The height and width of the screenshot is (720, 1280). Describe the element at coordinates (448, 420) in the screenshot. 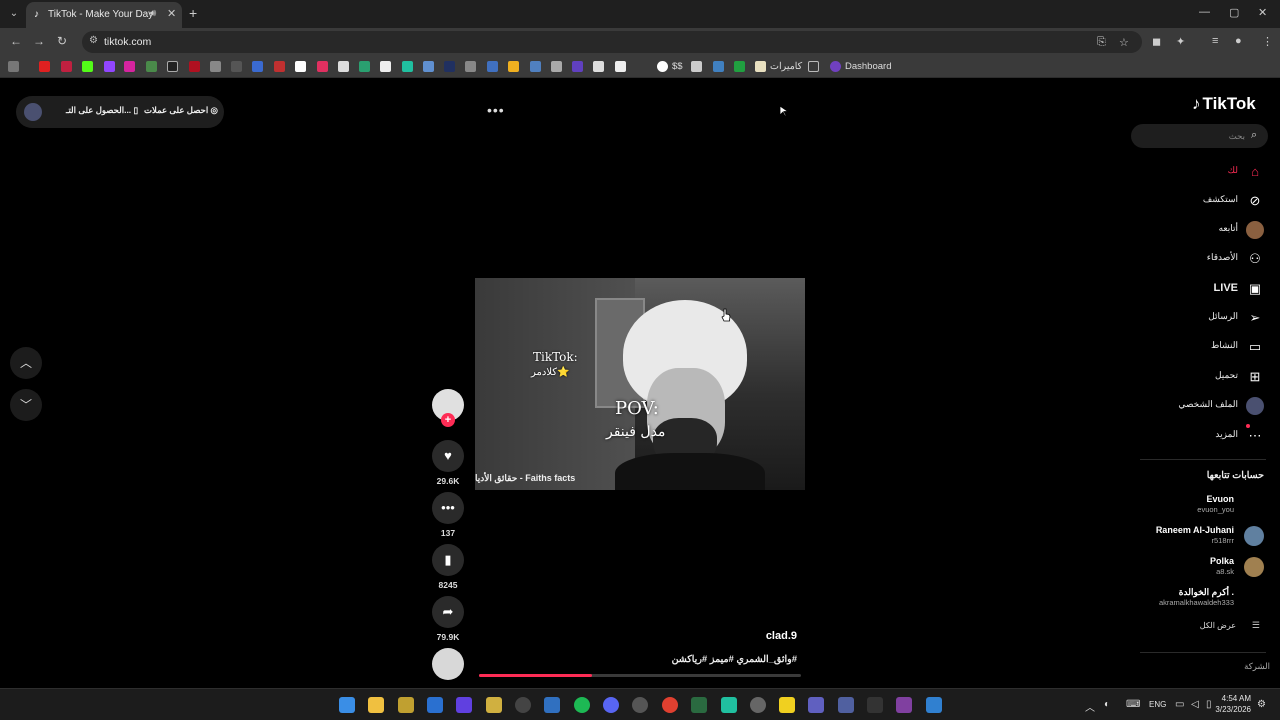

I see `follow-plus-icon: +` at that location.